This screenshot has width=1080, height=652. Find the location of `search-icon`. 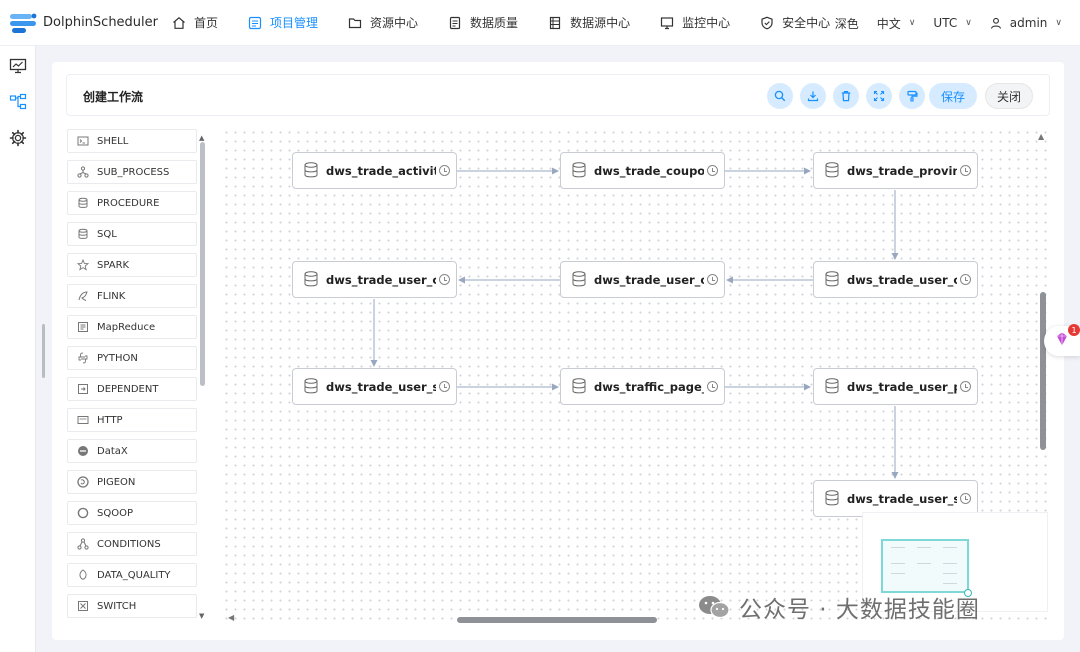

search-icon is located at coordinates (780, 96).